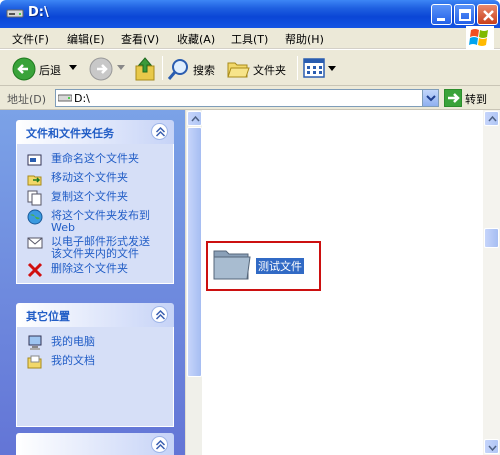  Describe the element at coordinates (95, 158) in the screenshot. I see `task-label: 重命名这个文件夹` at that location.